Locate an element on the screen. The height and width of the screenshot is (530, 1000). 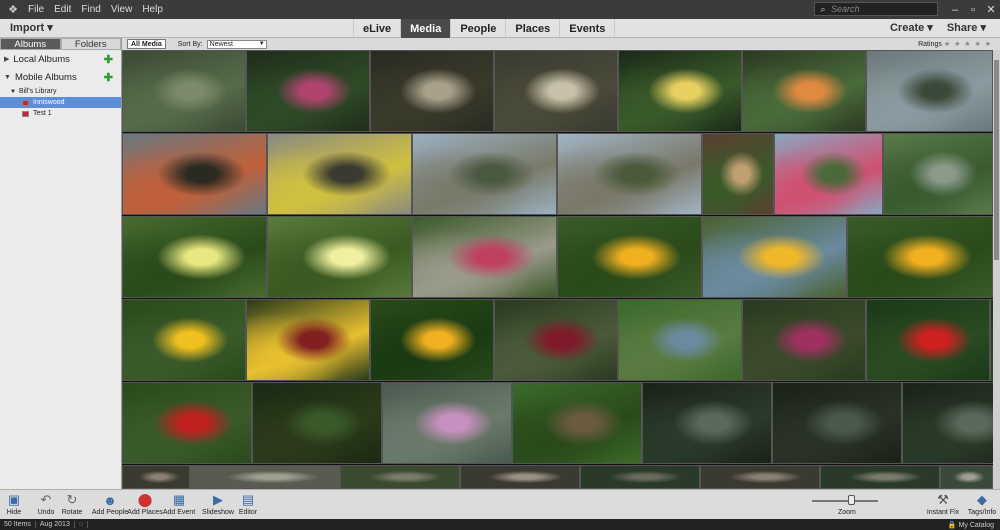
tab-folders: Folders is located at coordinates (90, 44).